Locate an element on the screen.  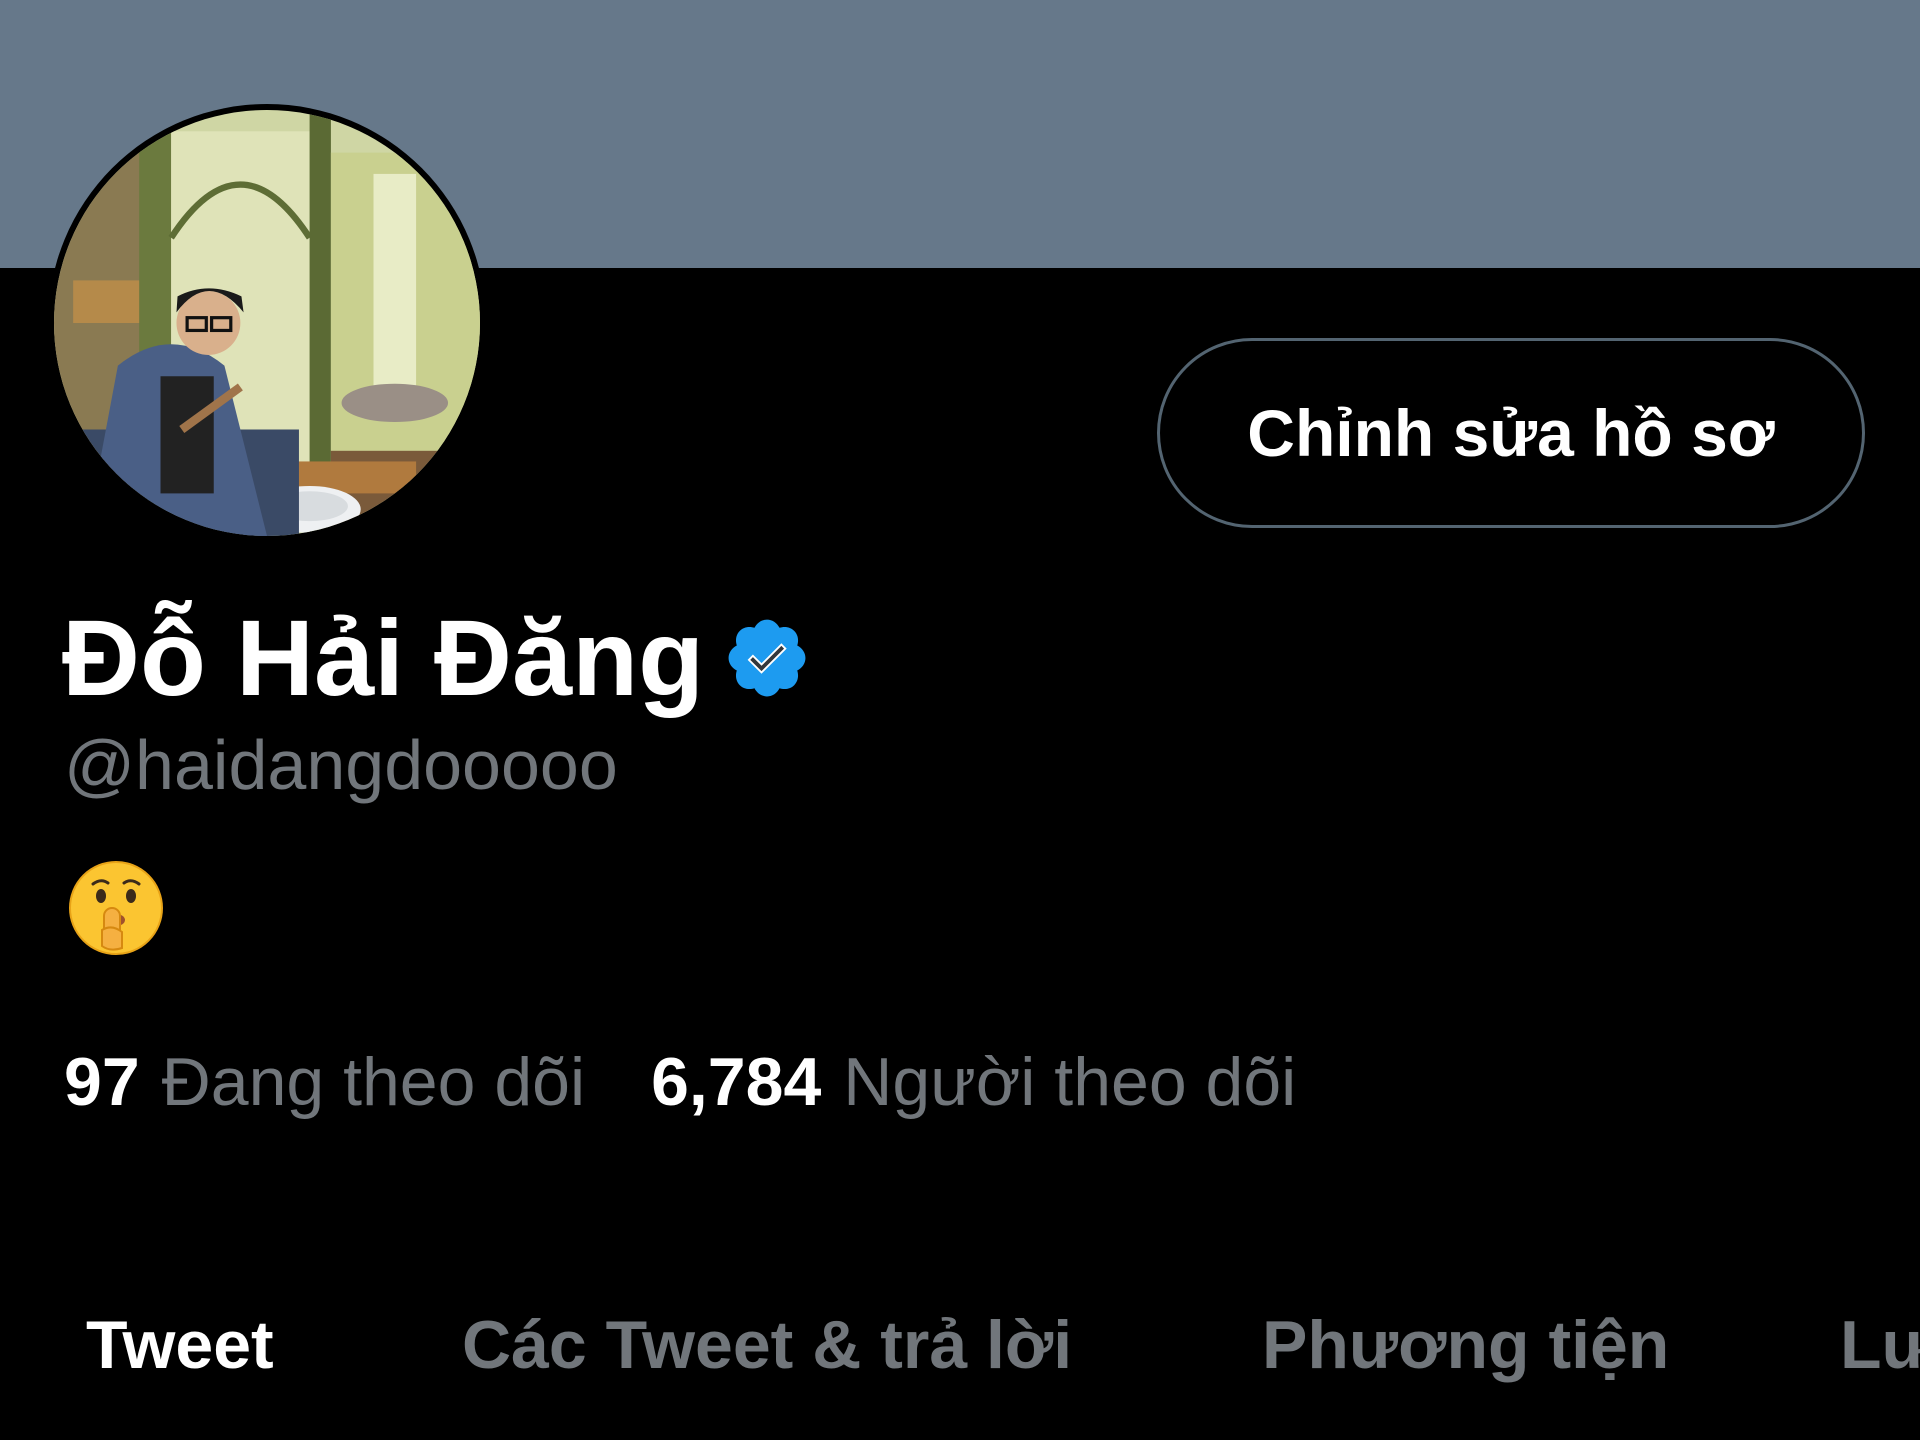
following-count: 97 is located at coordinates (102, 1082).